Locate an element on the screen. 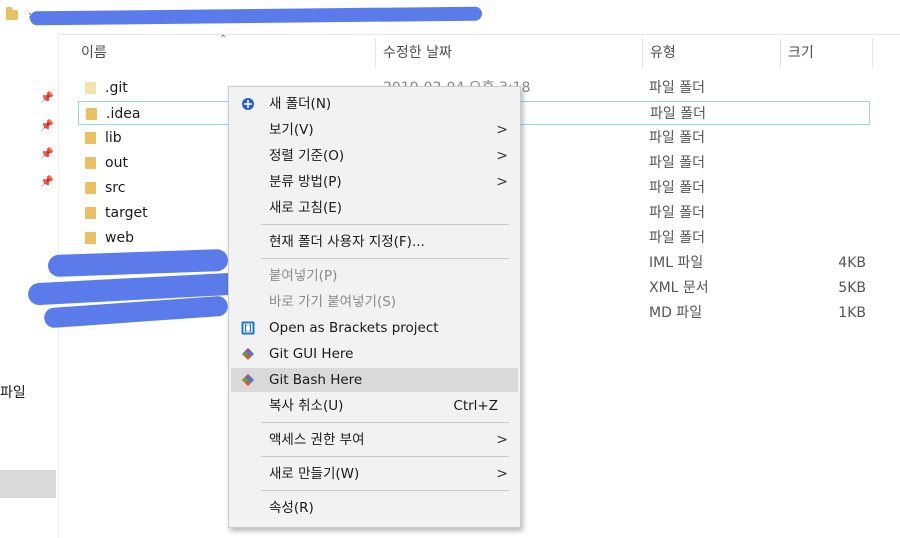  redacted-path is located at coordinates (256, 16).